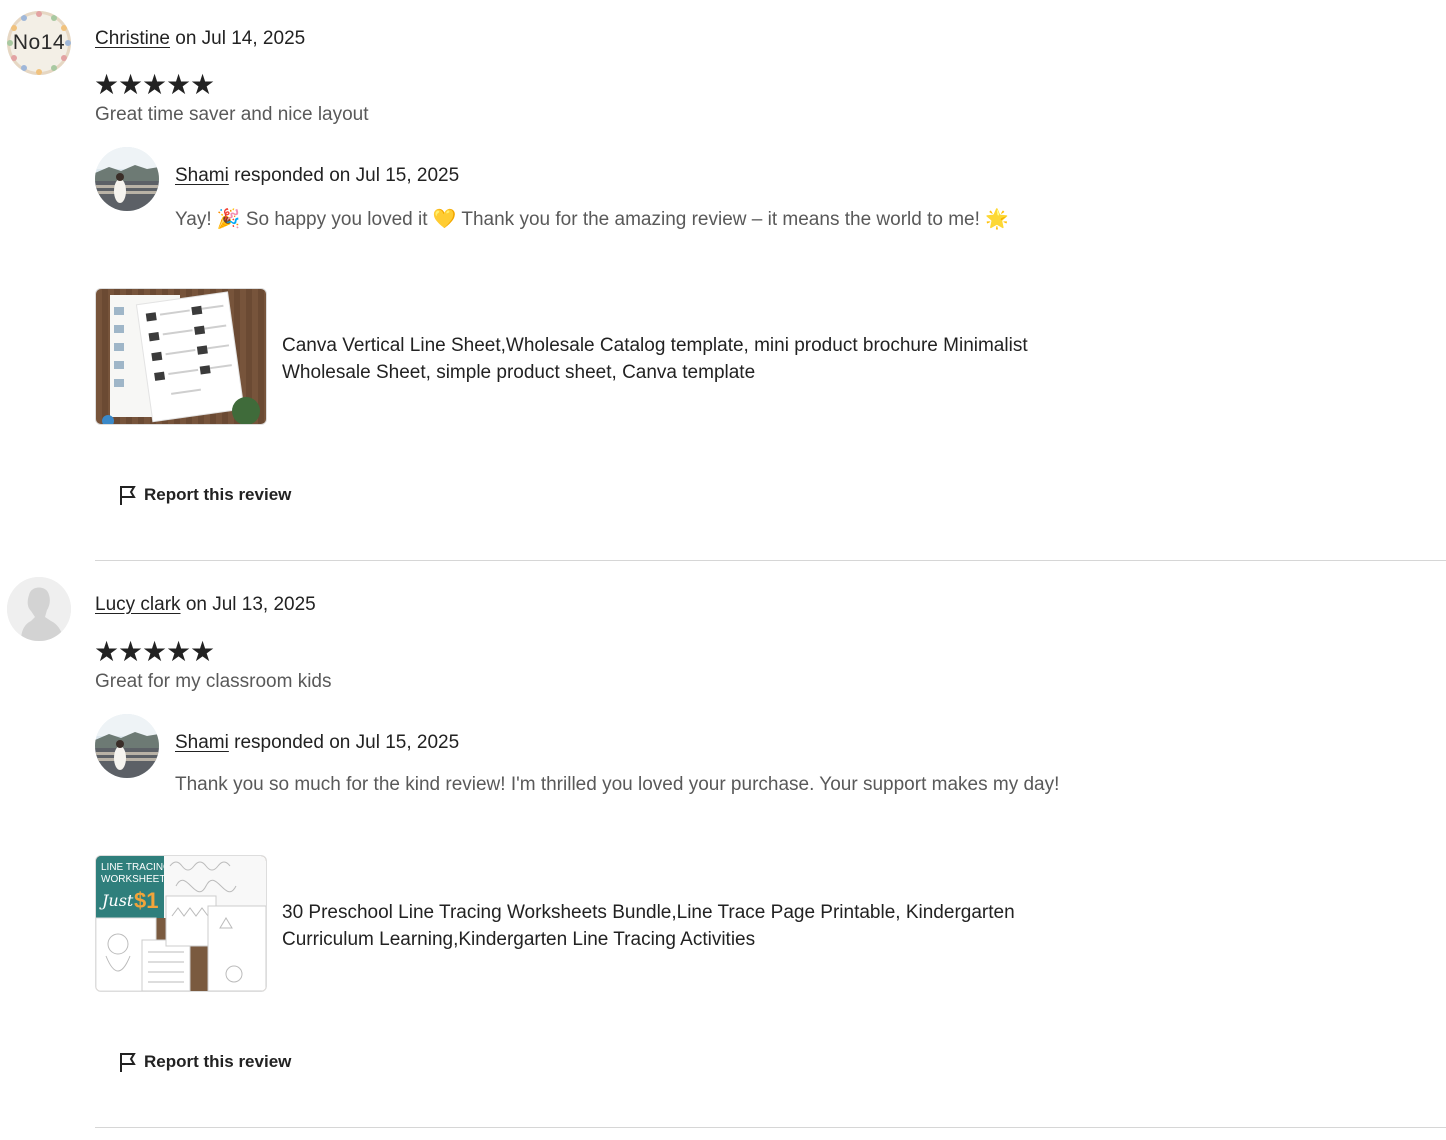 This screenshot has width=1446, height=1140. What do you see at coordinates (136, 879) in the screenshot?
I see `thumb-title-line2: WORKSHEETS` at bounding box center [136, 879].